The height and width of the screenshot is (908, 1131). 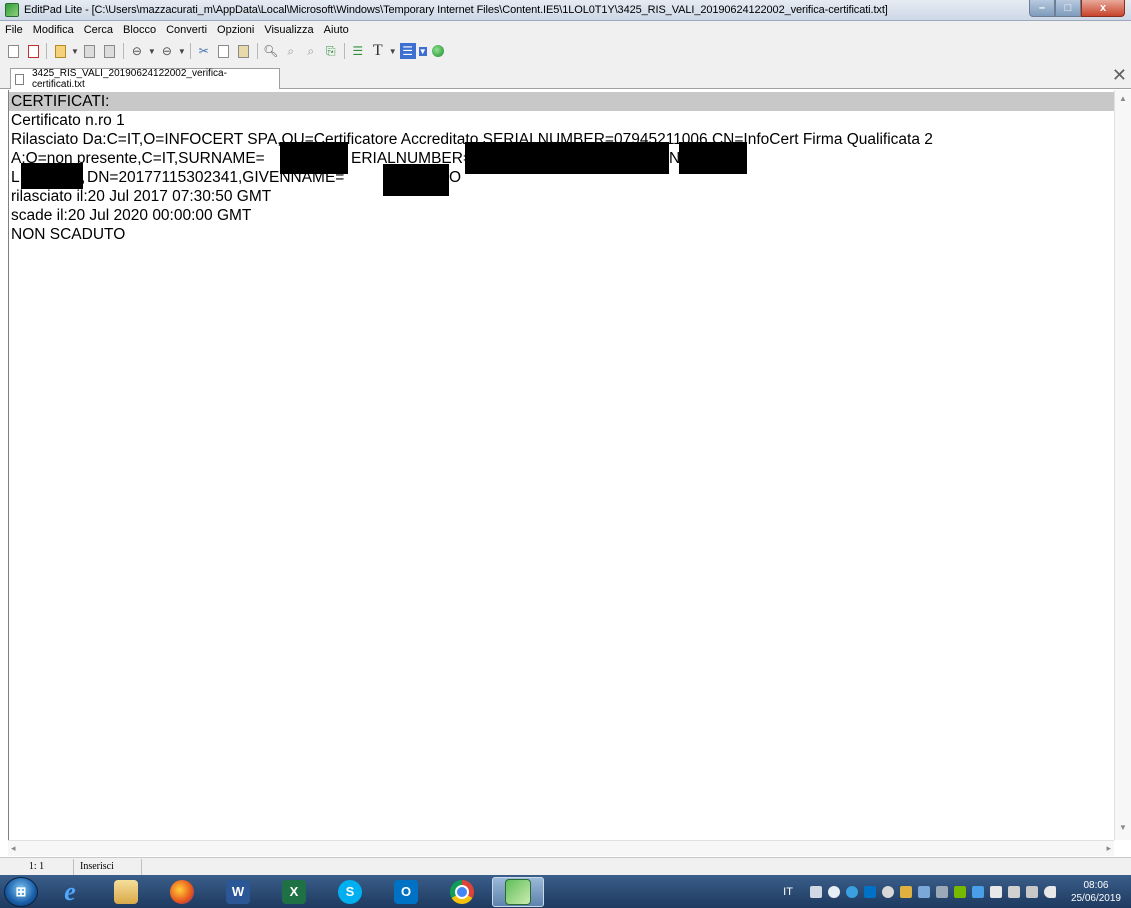 What do you see at coordinates (407, 51) in the screenshot?
I see `view-mode-icon: ☰` at bounding box center [407, 51].